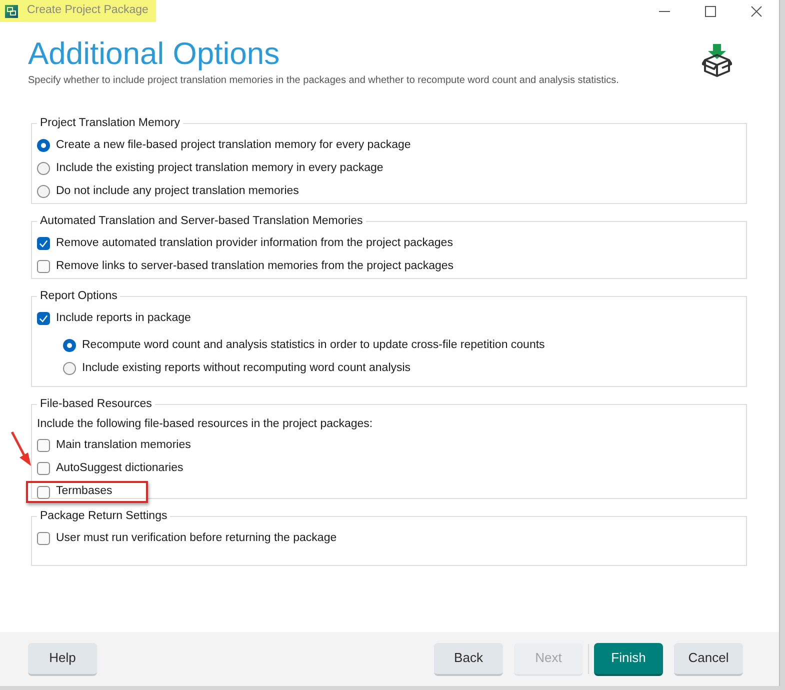 The height and width of the screenshot is (690, 785). I want to click on description-text: Include the following file-based resources in the project packages:, so click(205, 424).